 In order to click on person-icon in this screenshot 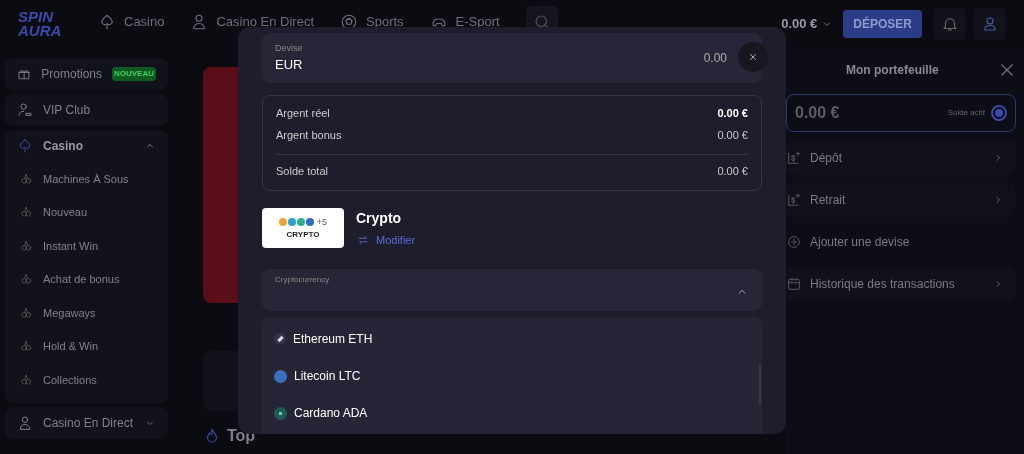, I will do `click(25, 110)`.